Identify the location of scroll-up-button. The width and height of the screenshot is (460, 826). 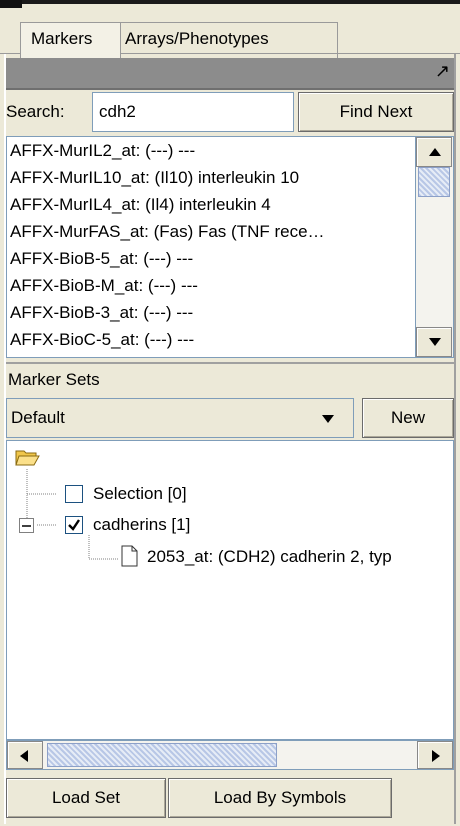
(434, 152).